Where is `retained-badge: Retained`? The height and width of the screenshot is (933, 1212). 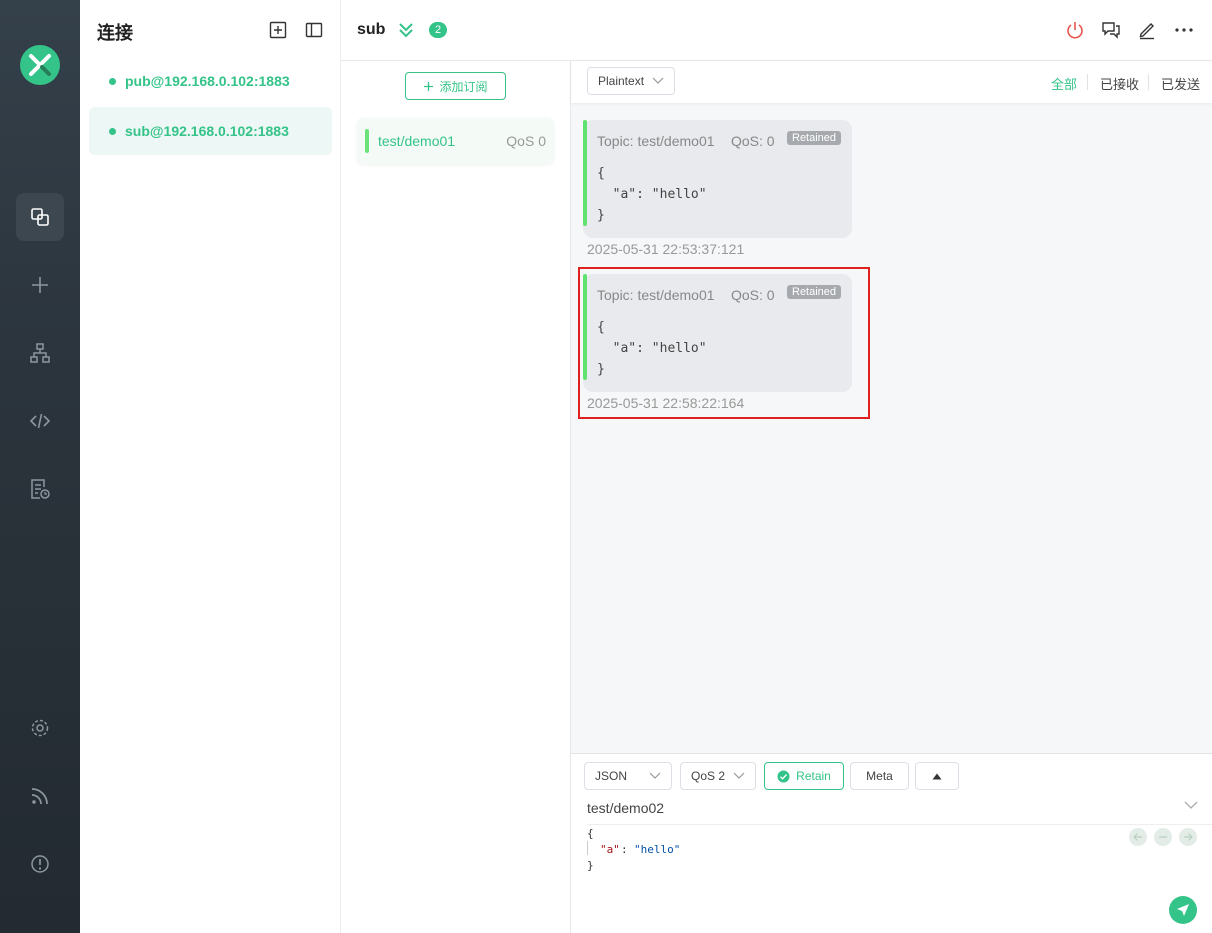 retained-badge: Retained is located at coordinates (814, 138).